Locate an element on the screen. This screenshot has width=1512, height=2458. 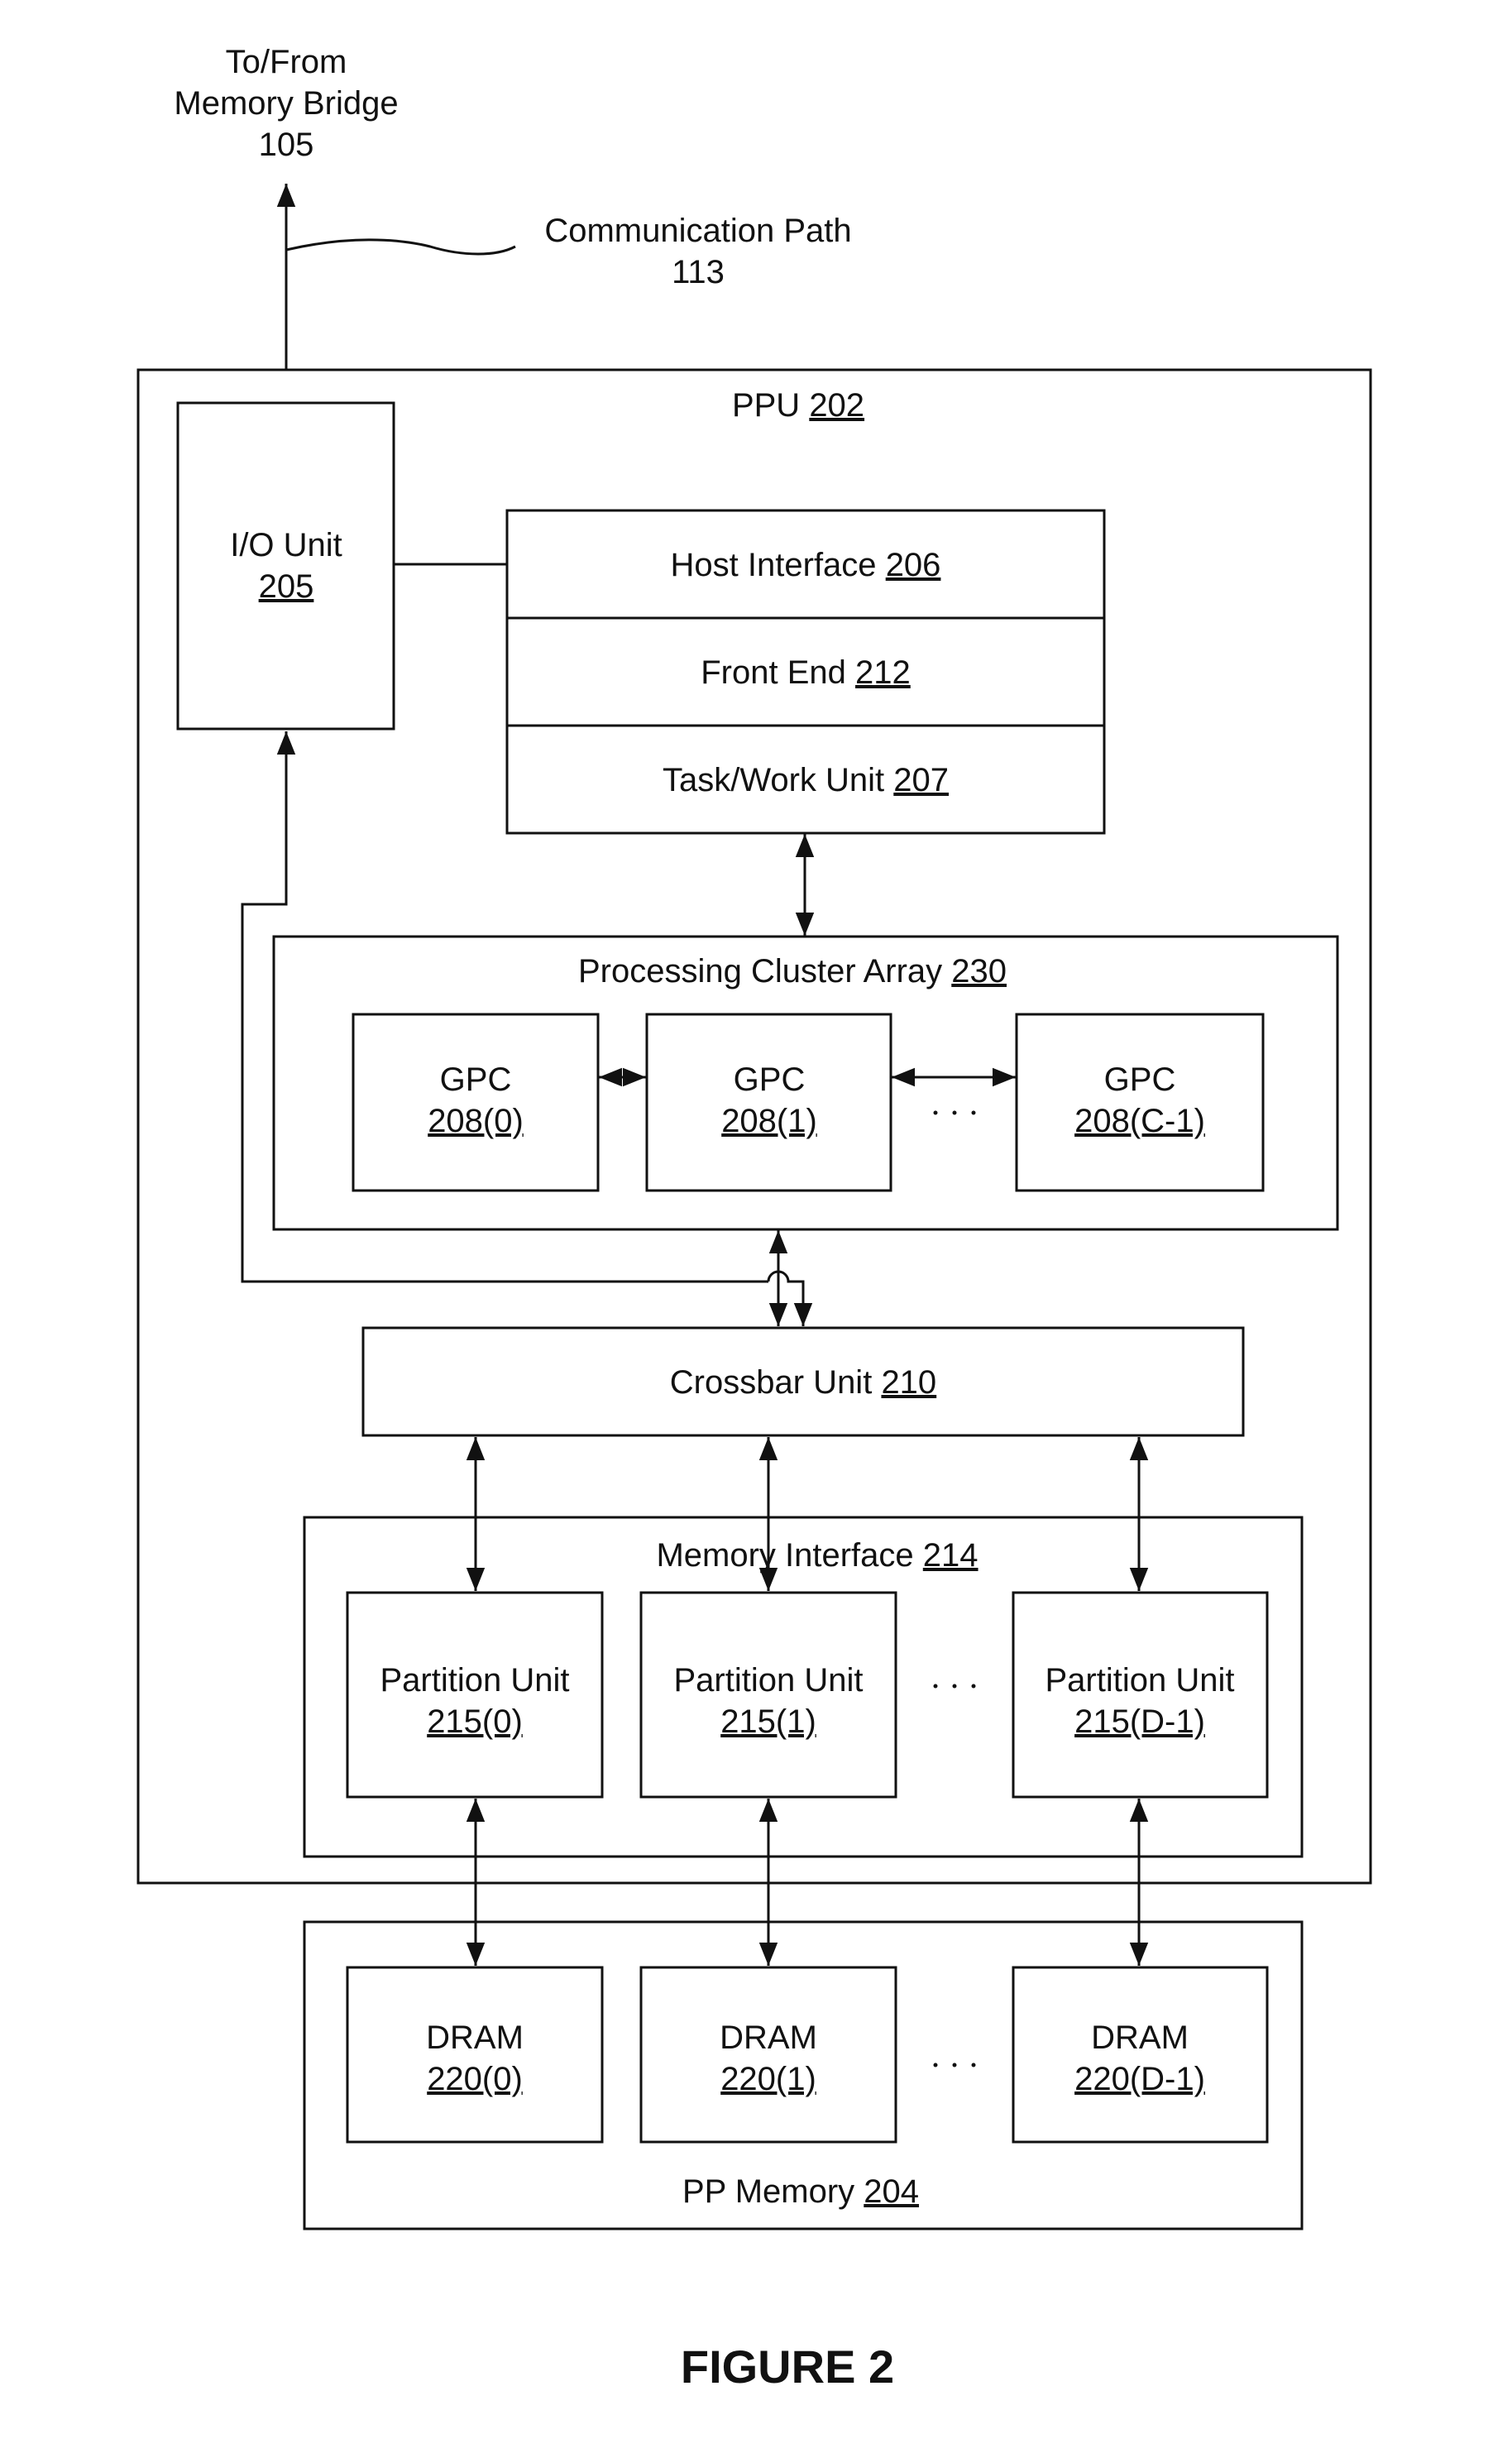
dram-ref-0: 220(0) is located at coordinates (475, 2079).